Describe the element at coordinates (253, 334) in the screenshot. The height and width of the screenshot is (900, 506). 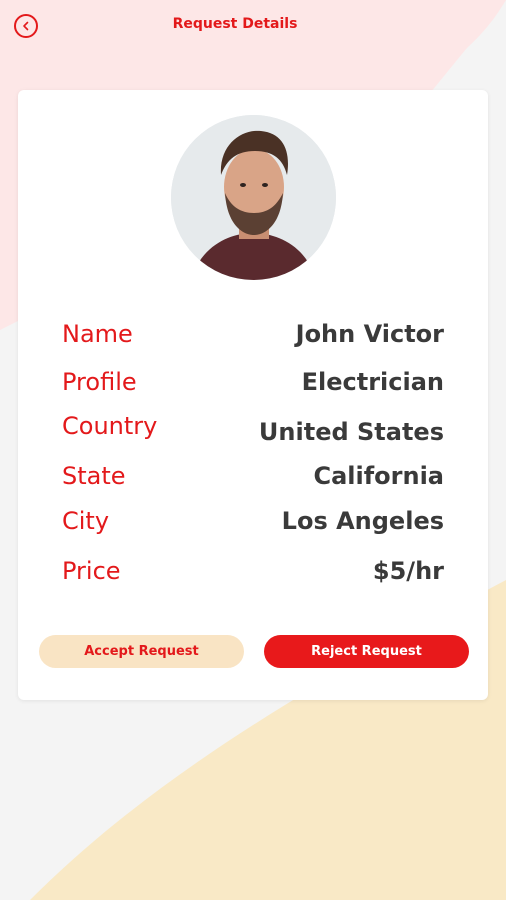
I see `detail-row-name: Name John Victor` at that location.